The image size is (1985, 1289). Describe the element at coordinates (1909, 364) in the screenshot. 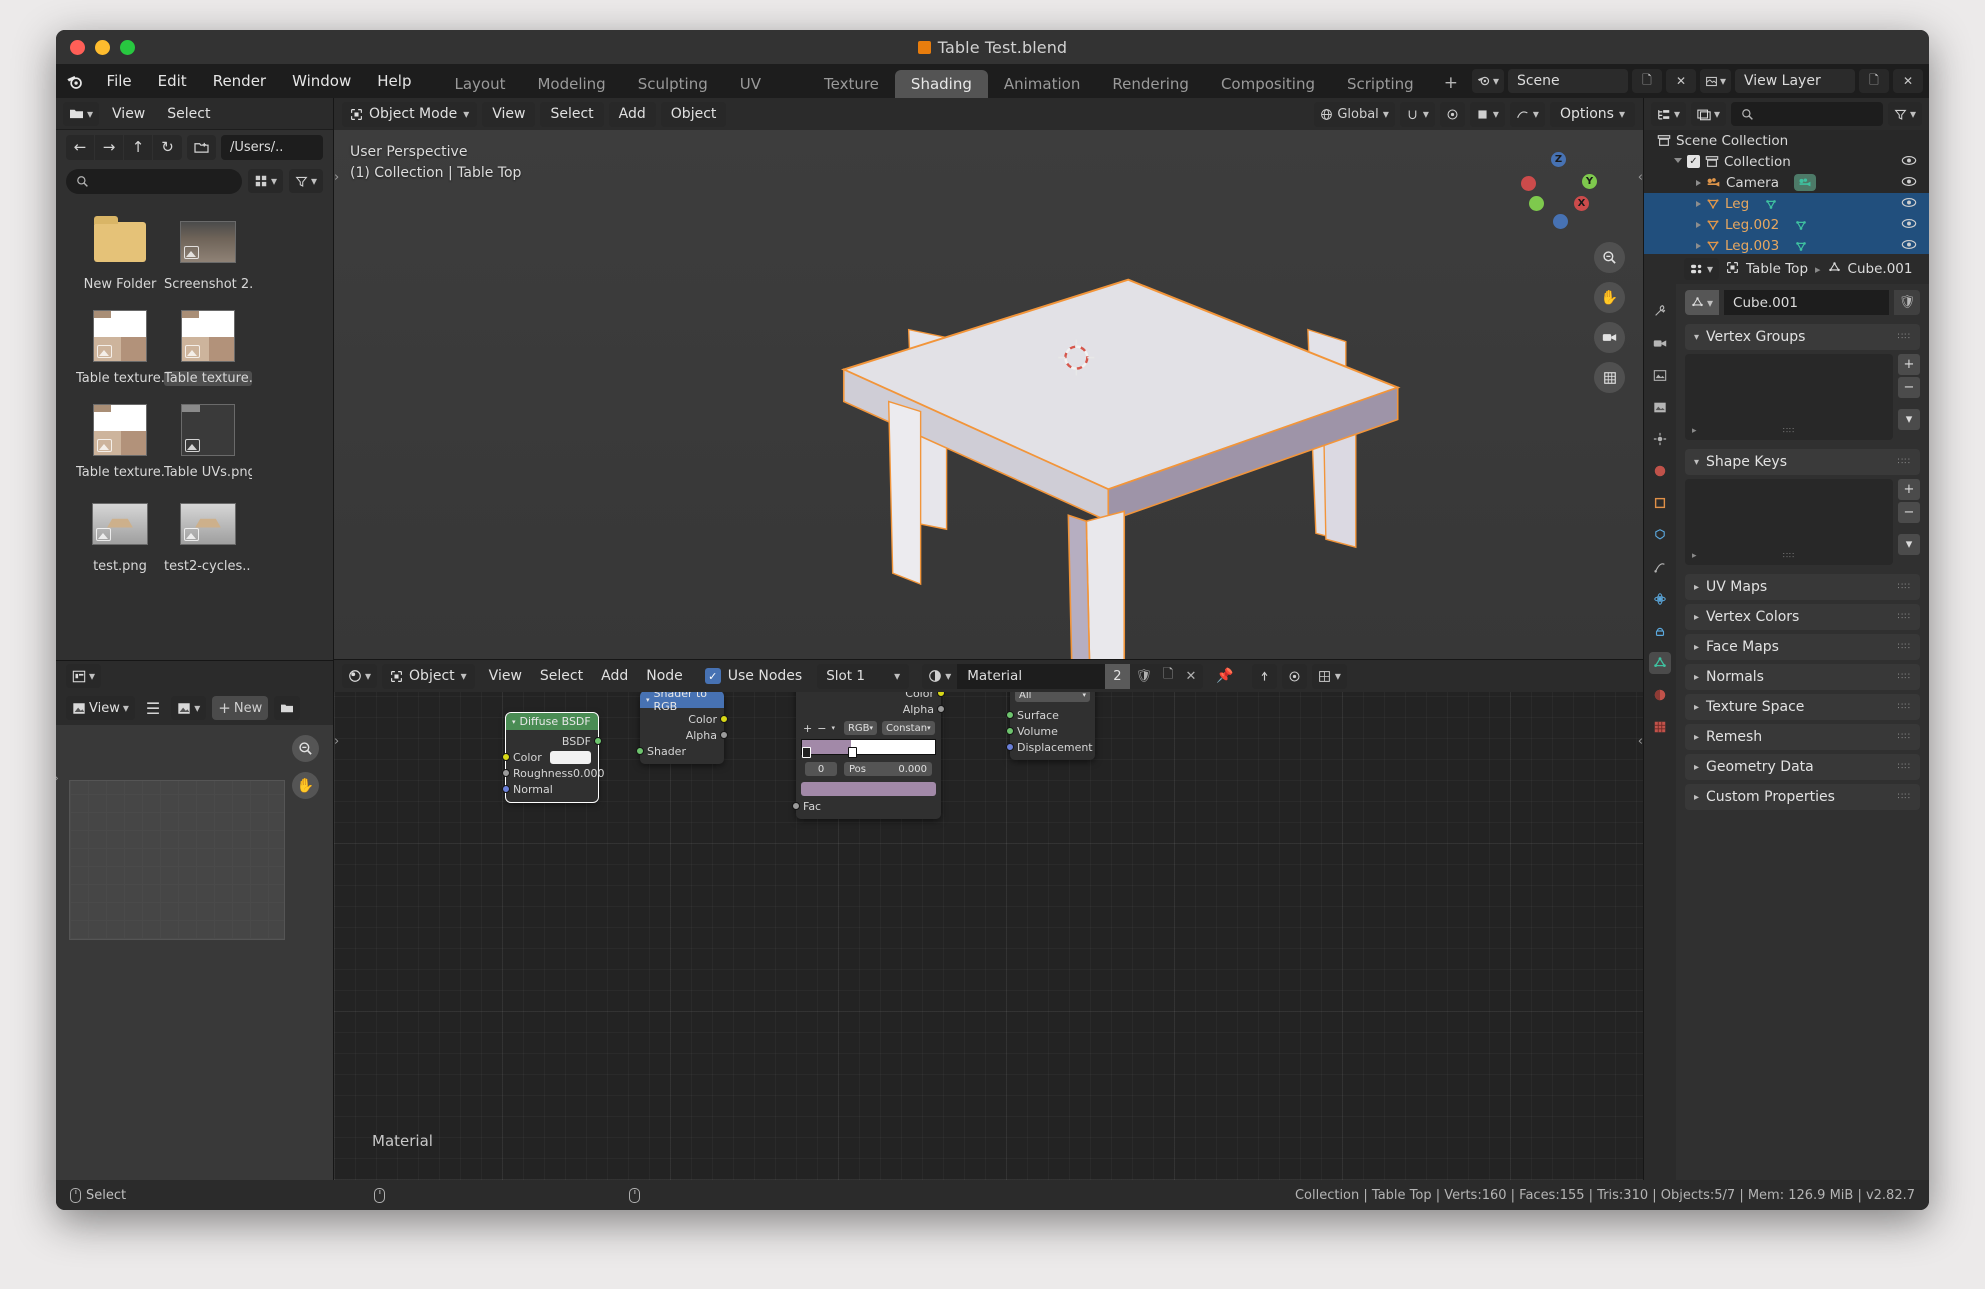

I see `add-item-button: +` at that location.